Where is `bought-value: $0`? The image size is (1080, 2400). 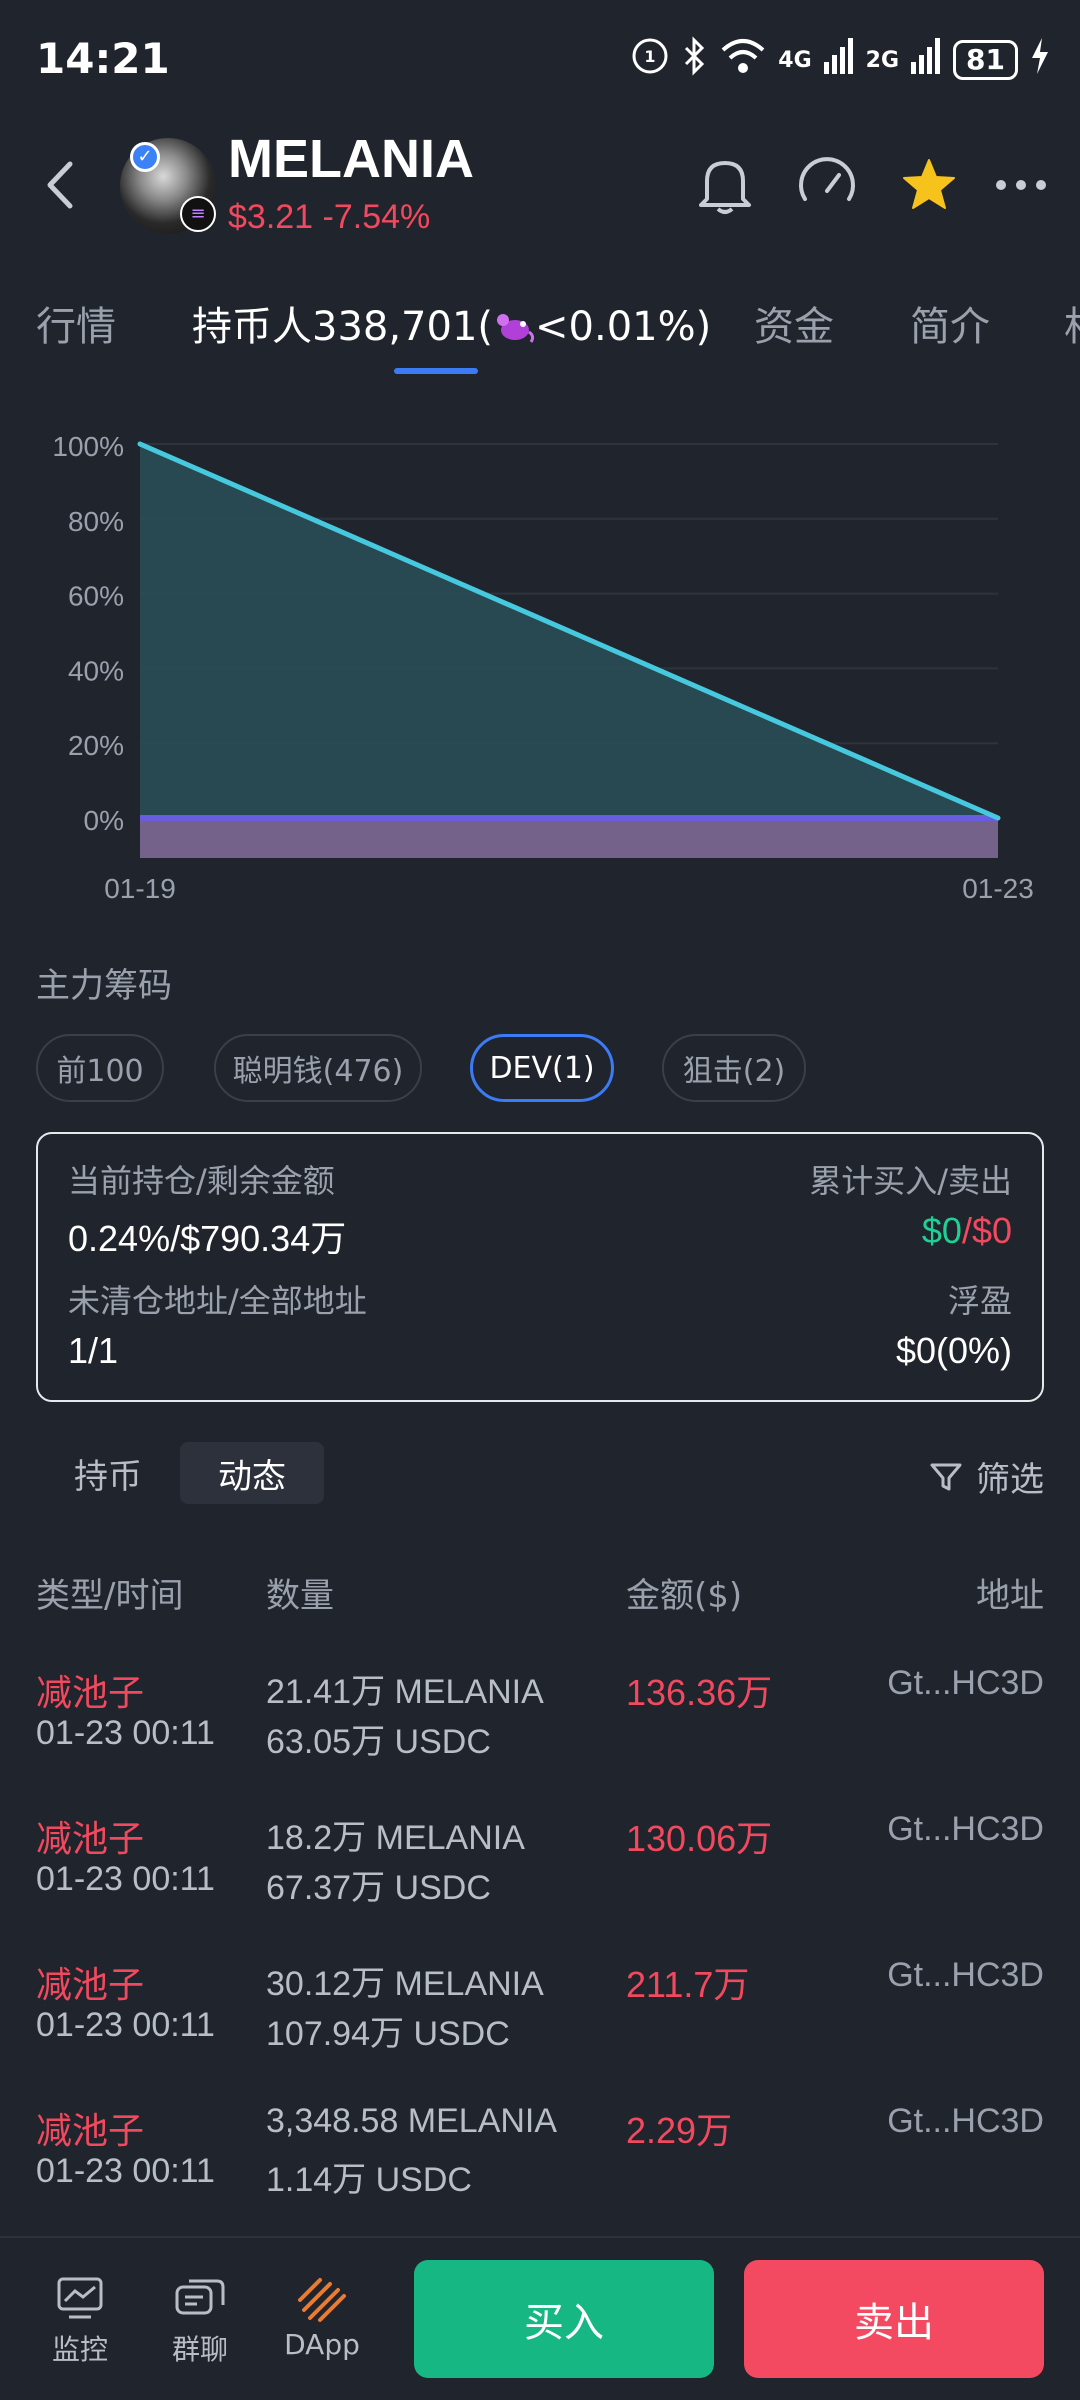
bought-value: $0 is located at coordinates (941, 1230).